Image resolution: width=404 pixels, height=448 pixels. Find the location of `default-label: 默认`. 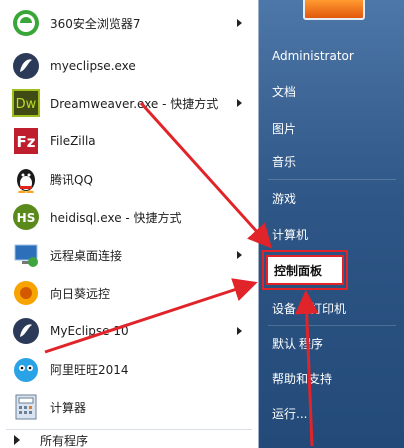

default-label: 默认 is located at coordinates (284, 344).